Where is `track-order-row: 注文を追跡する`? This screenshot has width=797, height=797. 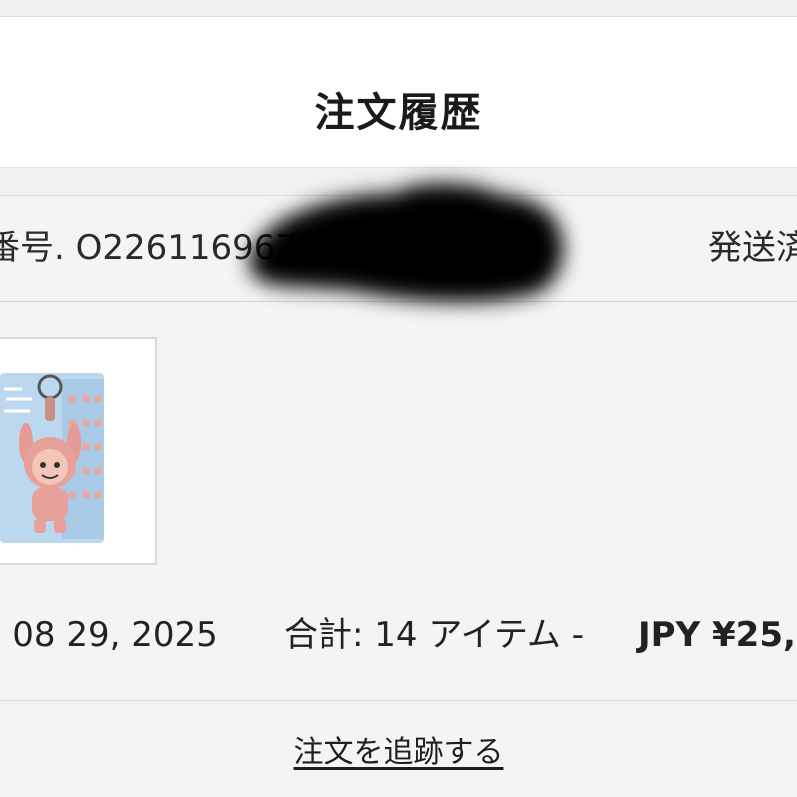 track-order-row: 注文を追跡する is located at coordinates (398, 753).